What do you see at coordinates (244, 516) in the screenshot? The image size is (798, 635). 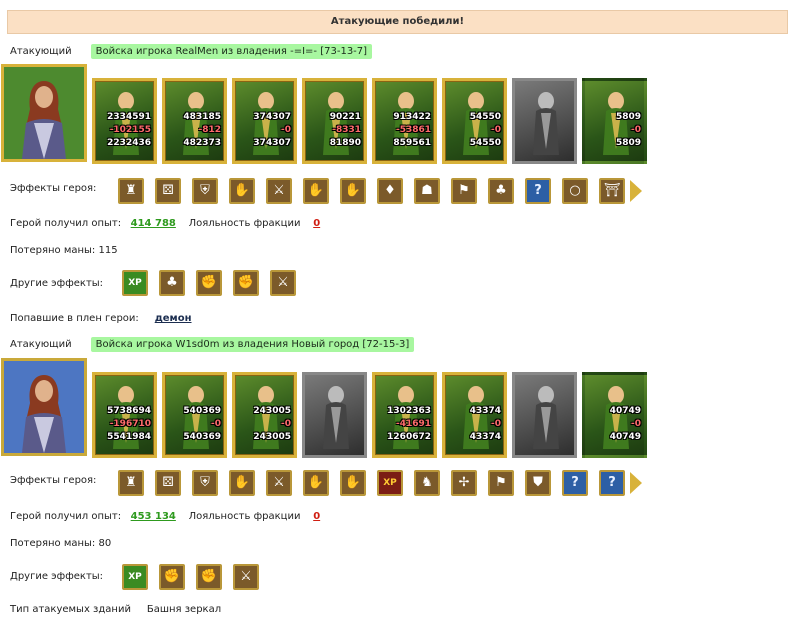 I see `loyalty-label: Лояльность фракции` at bounding box center [244, 516].